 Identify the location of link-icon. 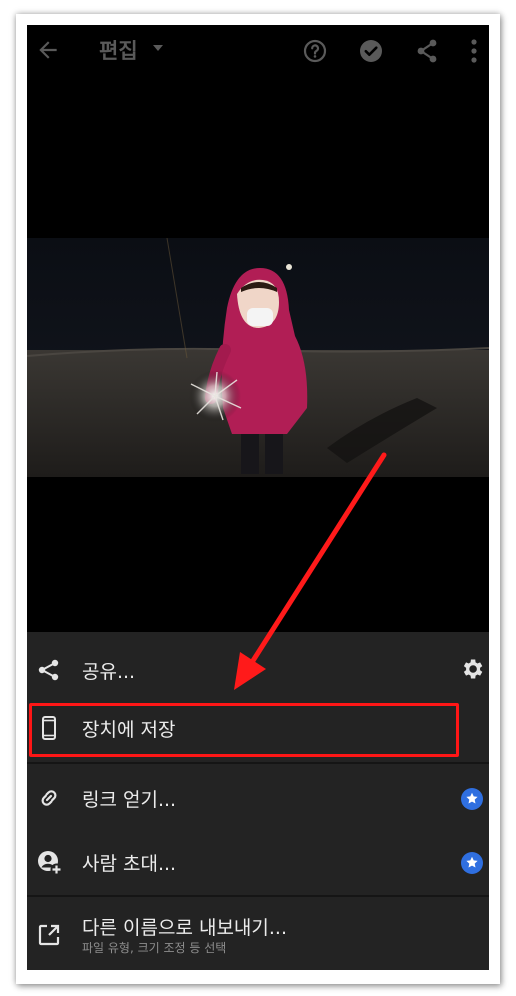
(49, 798).